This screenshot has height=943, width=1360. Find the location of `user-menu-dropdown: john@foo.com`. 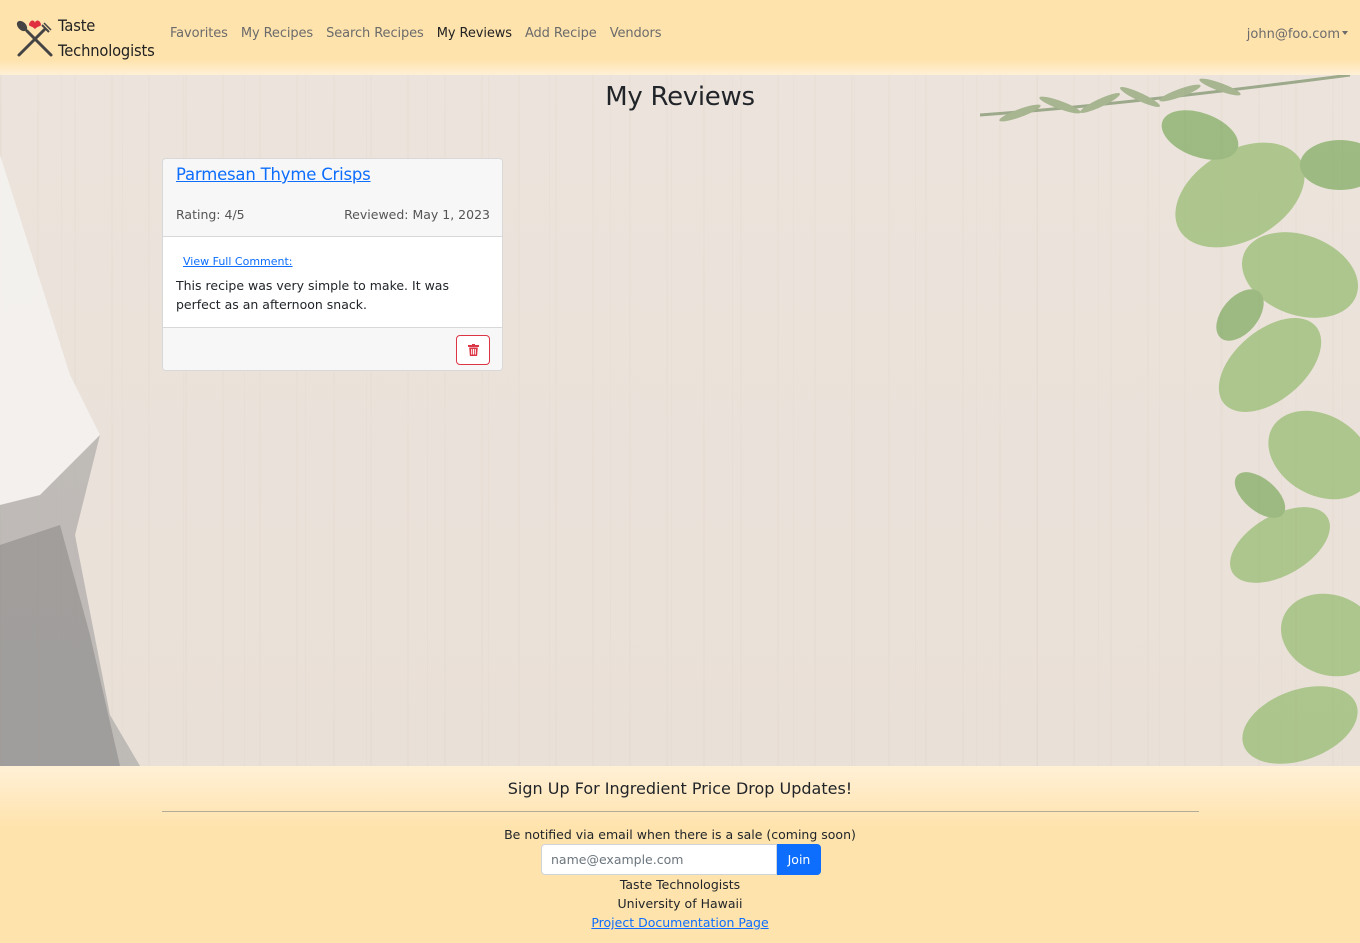

user-menu-dropdown: john@foo.com is located at coordinates (1297, 34).